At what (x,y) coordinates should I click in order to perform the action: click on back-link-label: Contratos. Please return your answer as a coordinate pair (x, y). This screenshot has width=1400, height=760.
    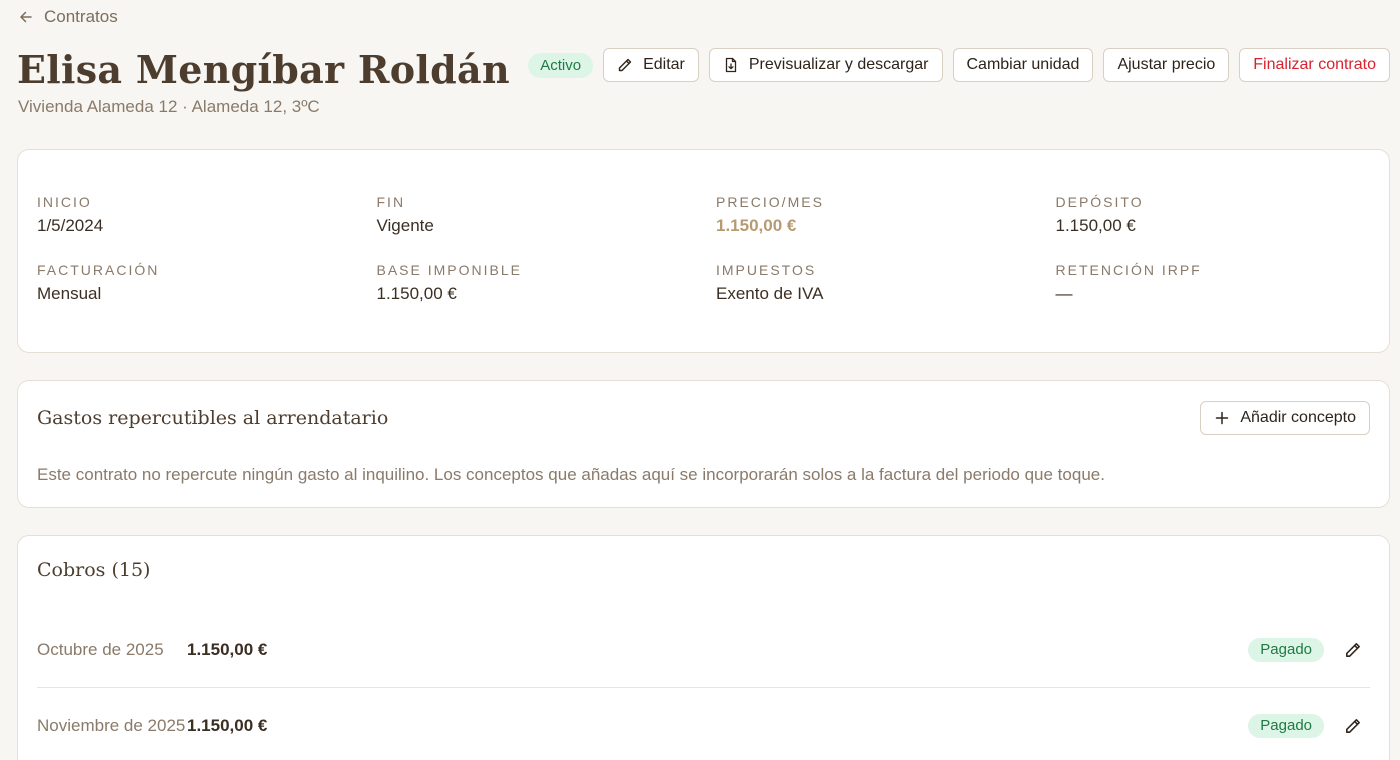
    Looking at the image, I should click on (81, 16).